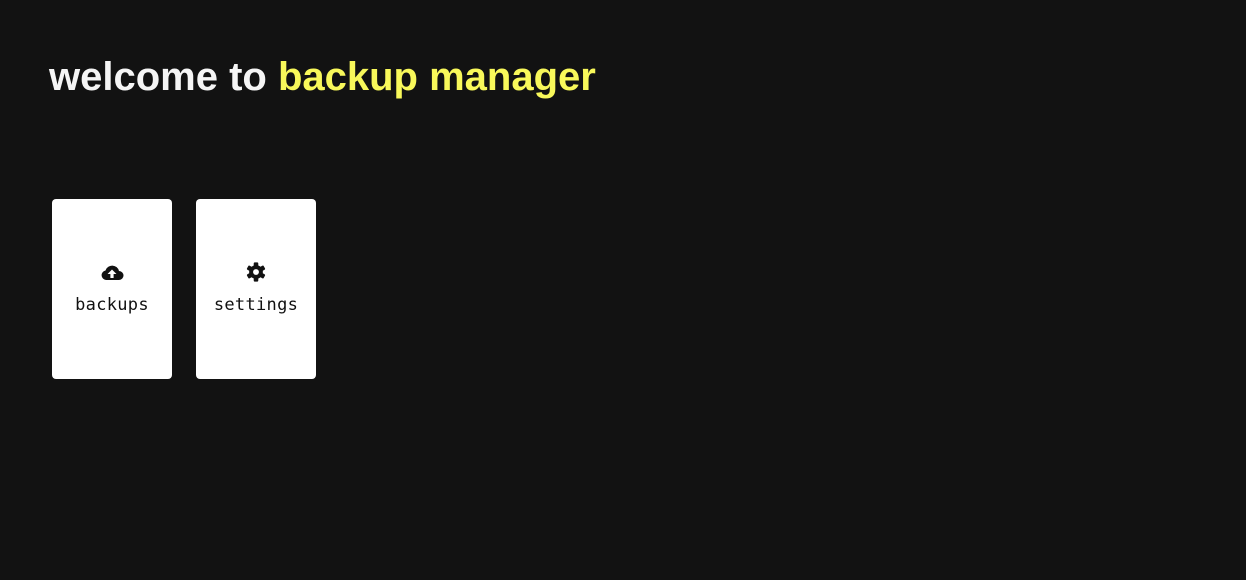 The width and height of the screenshot is (1246, 580). I want to click on settings-label: settings, so click(256, 305).